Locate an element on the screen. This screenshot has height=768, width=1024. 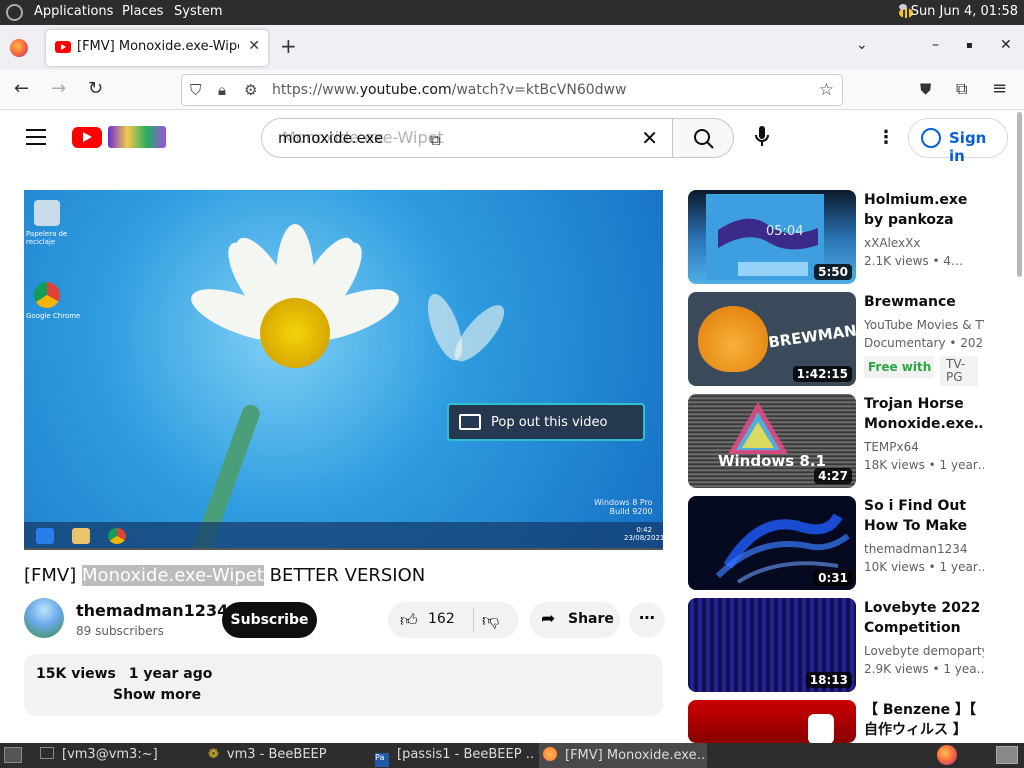
video-thumbnail: 05:04 5:50 is located at coordinates (772, 237).